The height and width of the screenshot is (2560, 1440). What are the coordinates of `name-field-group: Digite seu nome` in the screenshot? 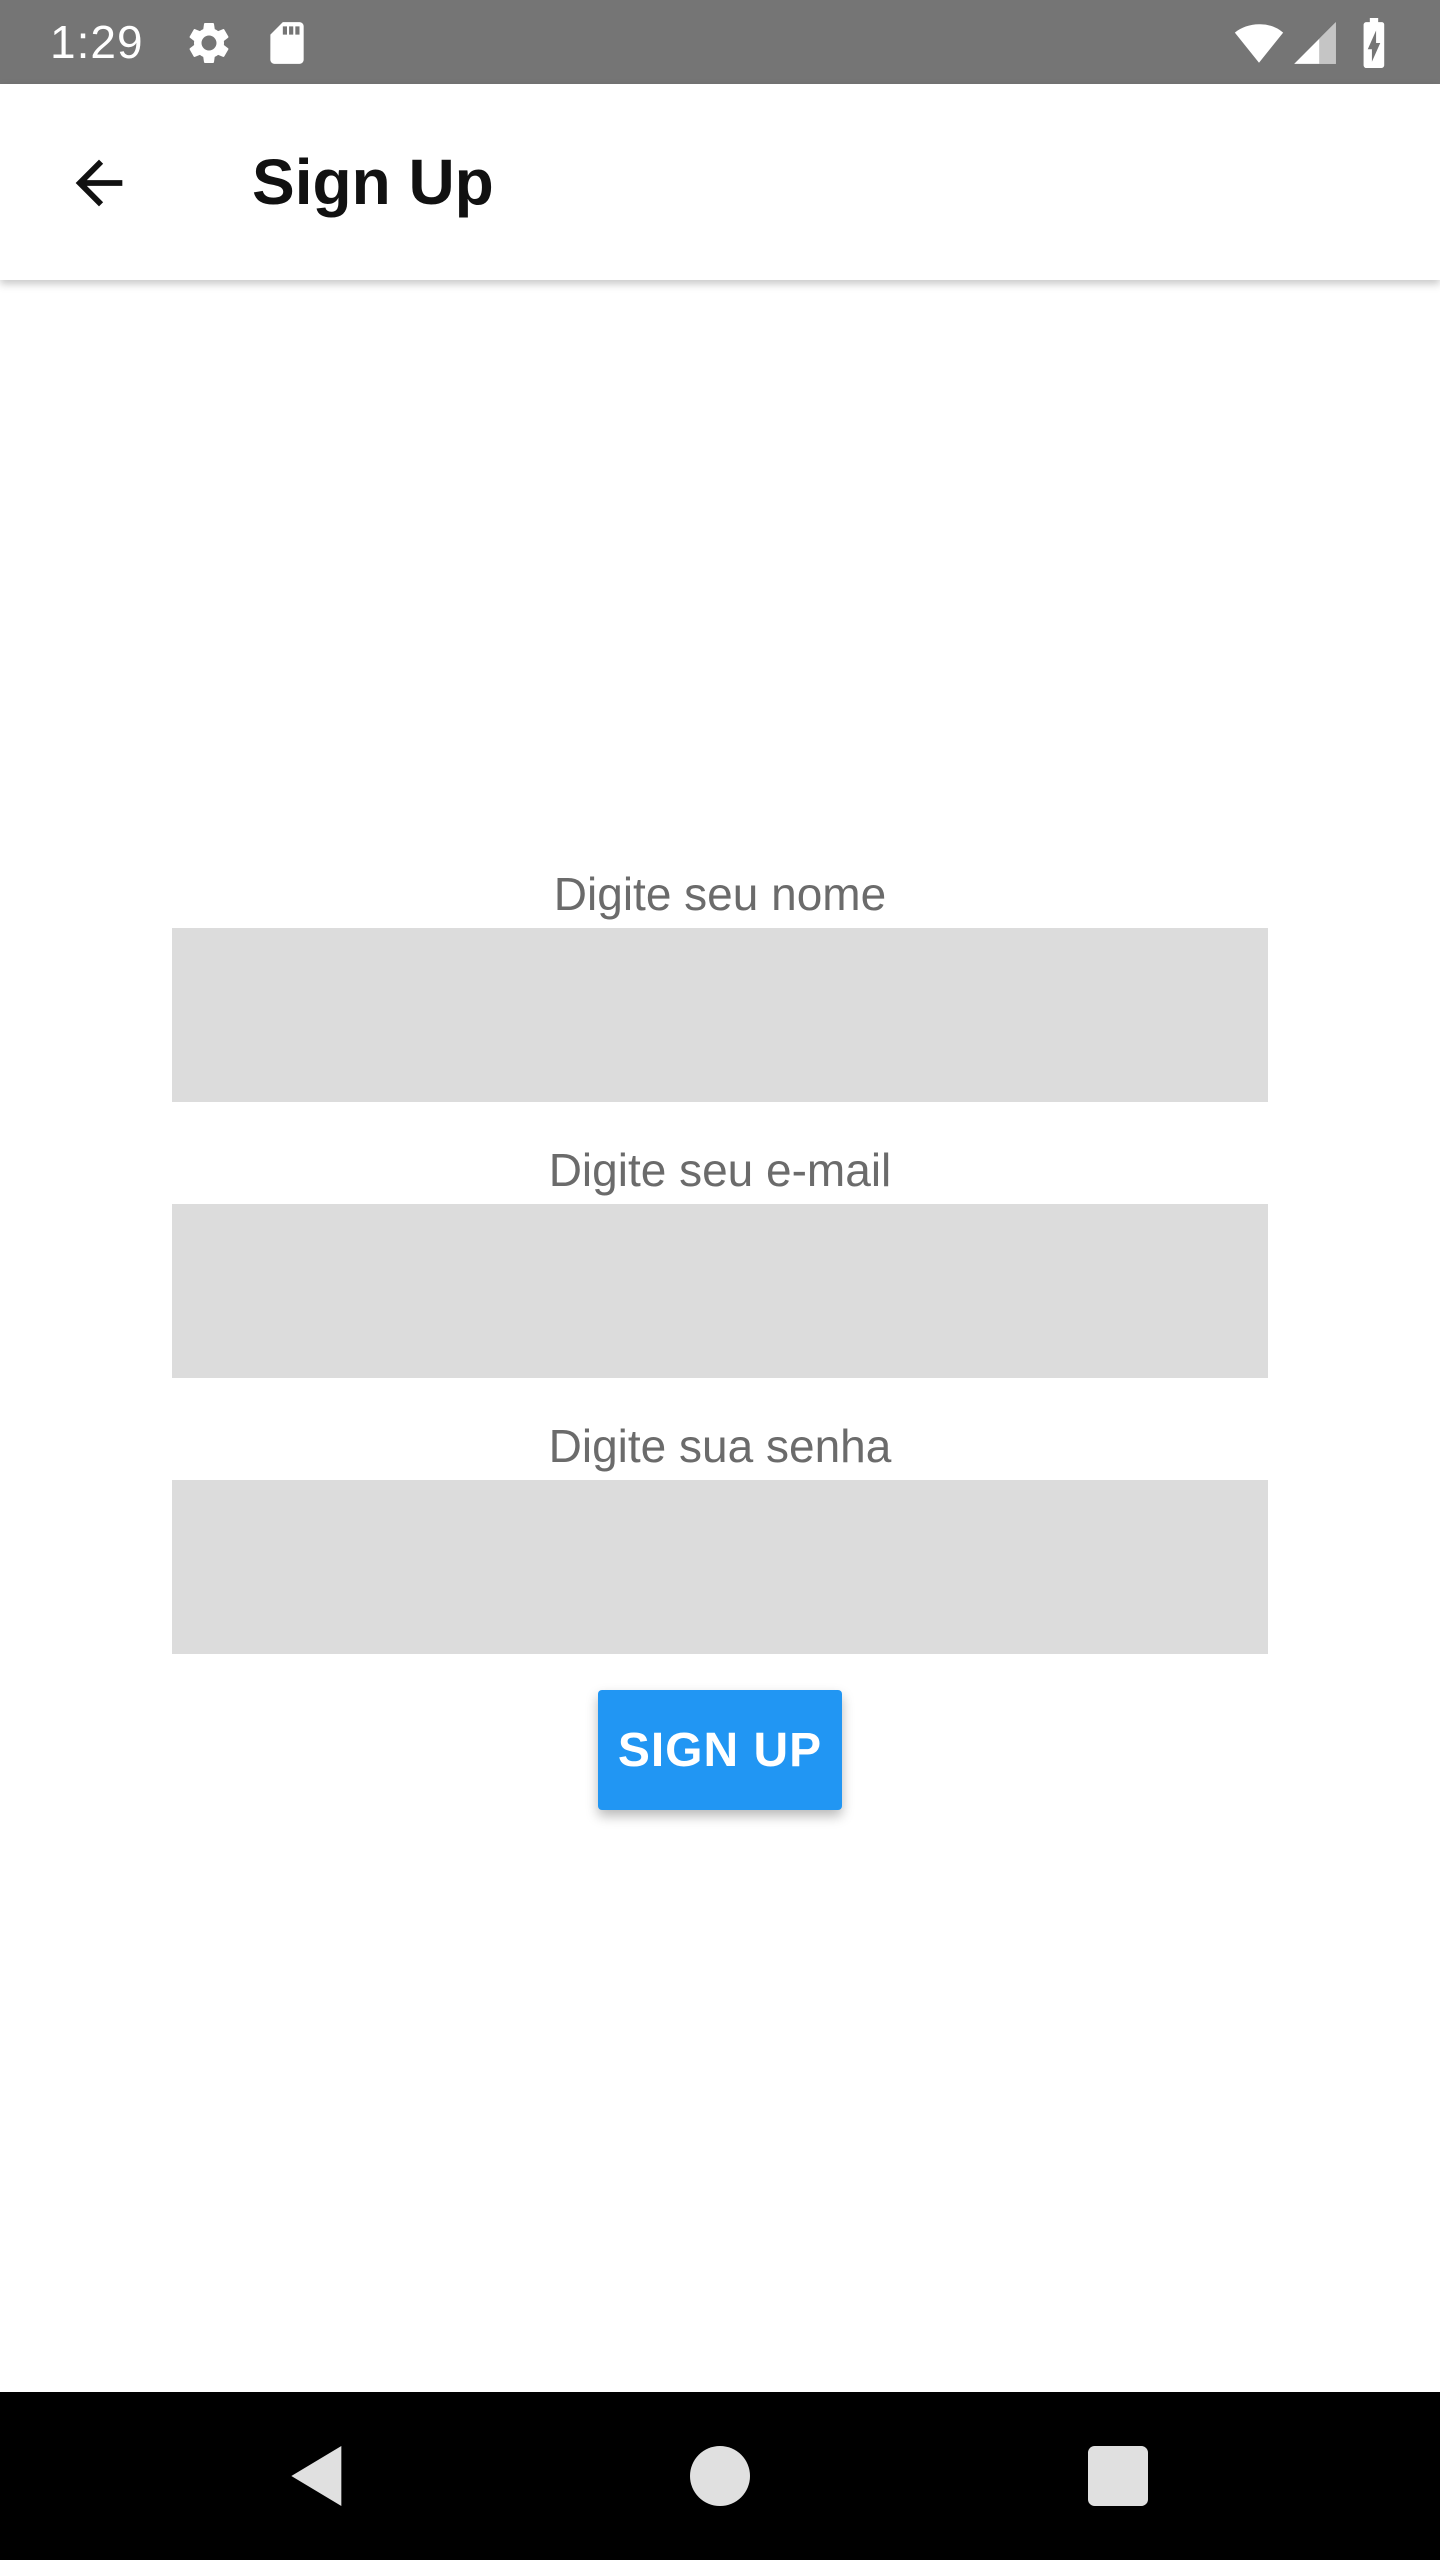 It's located at (720, 981).